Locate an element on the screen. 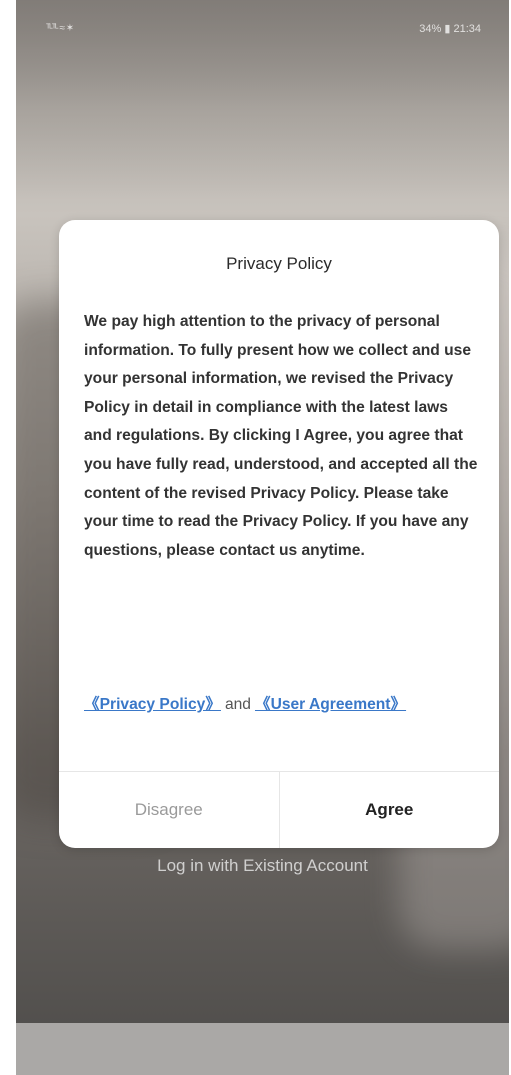 Image resolution: width=511 pixels, height=1075 pixels. disagree-button: Disagree is located at coordinates (169, 810).